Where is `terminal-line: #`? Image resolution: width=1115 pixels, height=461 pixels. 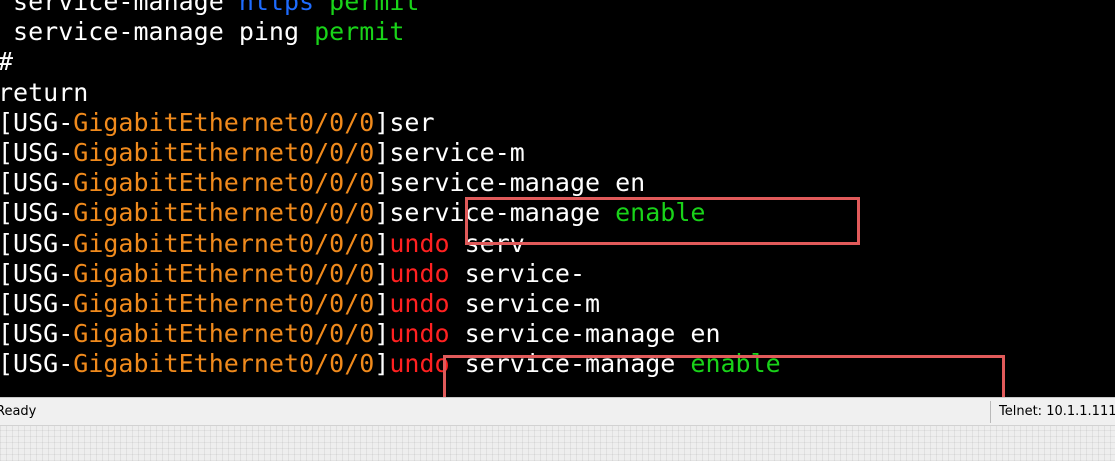
terminal-line: # is located at coordinates (6, 62).